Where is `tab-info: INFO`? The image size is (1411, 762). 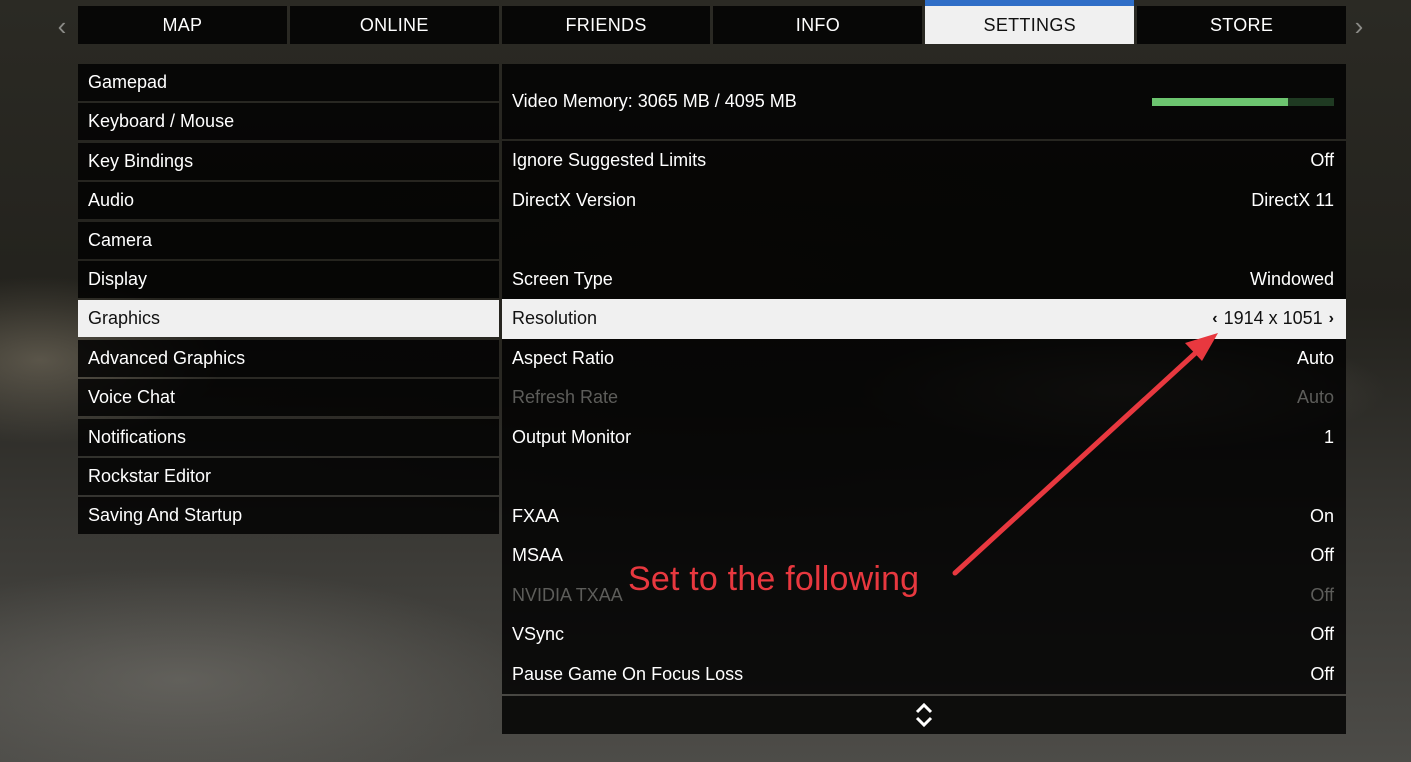 tab-info: INFO is located at coordinates (818, 25).